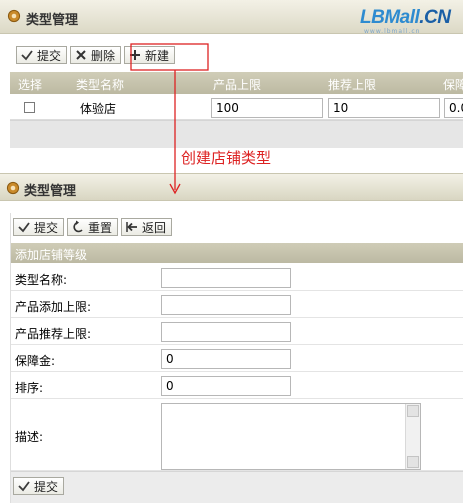 This screenshot has height=503, width=463. What do you see at coordinates (135, 55) in the screenshot?
I see `plus-icon` at bounding box center [135, 55].